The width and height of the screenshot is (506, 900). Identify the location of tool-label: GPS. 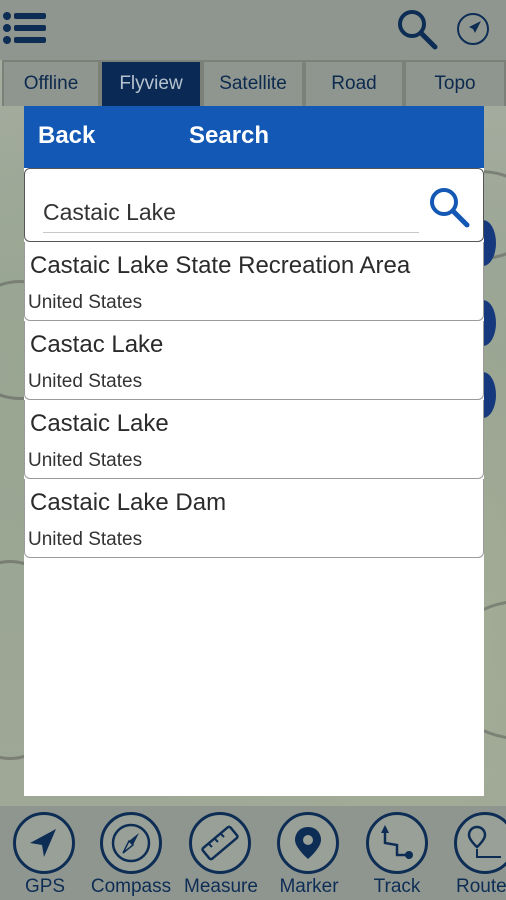
(45, 886).